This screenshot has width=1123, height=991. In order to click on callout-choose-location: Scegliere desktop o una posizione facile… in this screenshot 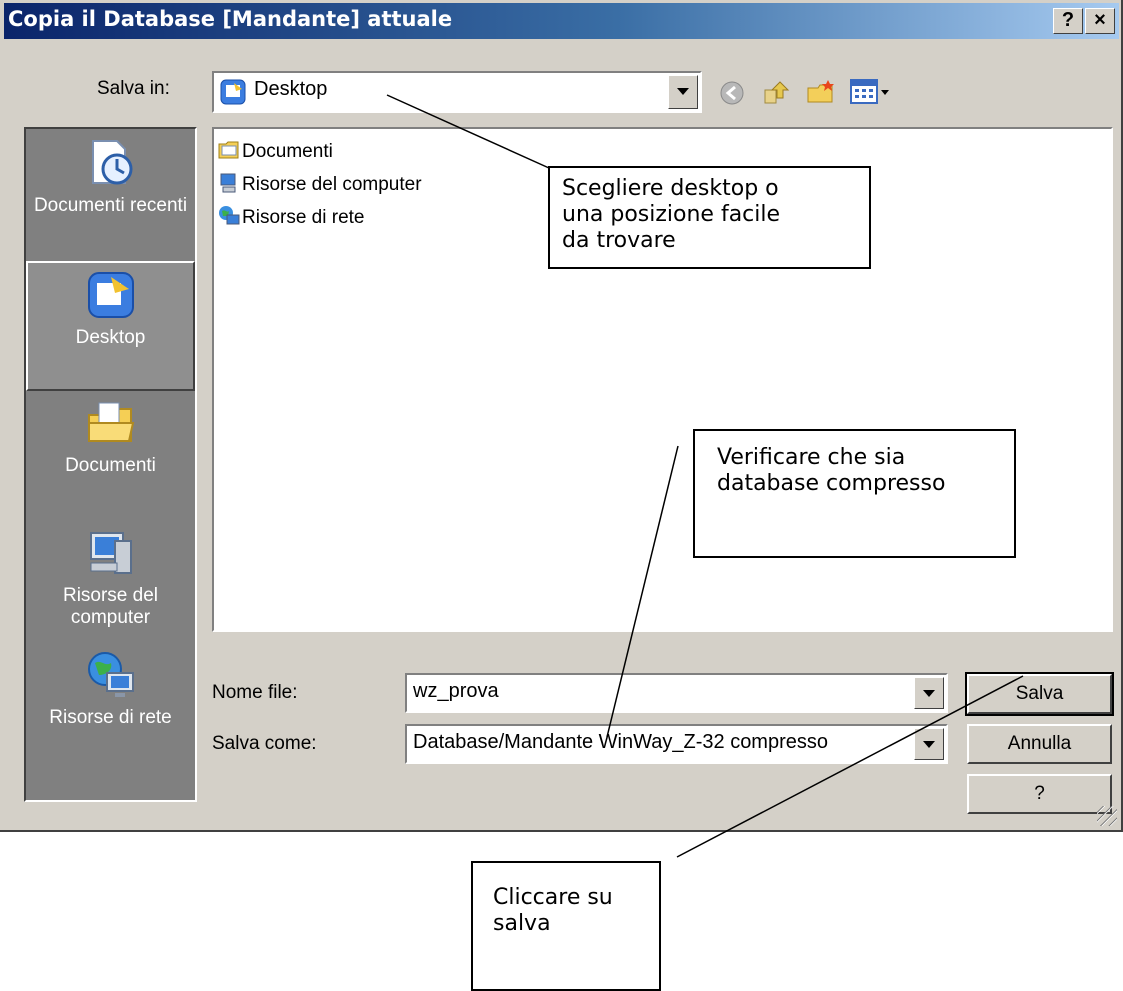, I will do `click(709, 217)`.